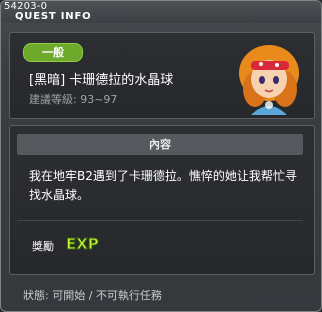 This screenshot has height=312, width=322. What do you see at coordinates (53, 52) in the screenshot?
I see `quest-category-badge: 一般` at bounding box center [53, 52].